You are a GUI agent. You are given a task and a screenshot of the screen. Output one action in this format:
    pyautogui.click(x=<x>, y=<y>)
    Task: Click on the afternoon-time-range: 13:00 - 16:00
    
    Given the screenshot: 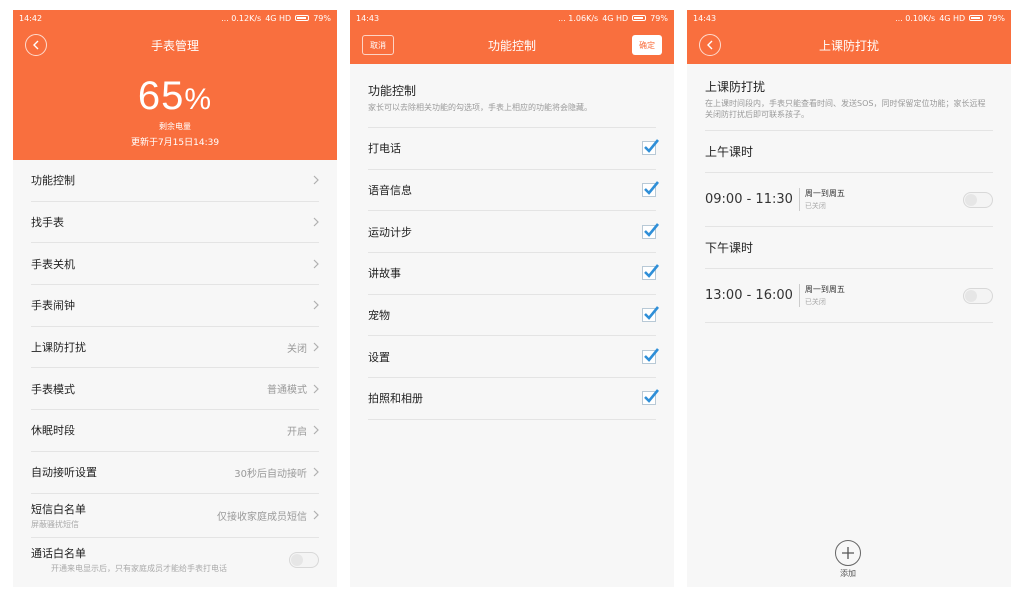 What is the action you would take?
    pyautogui.click(x=749, y=295)
    